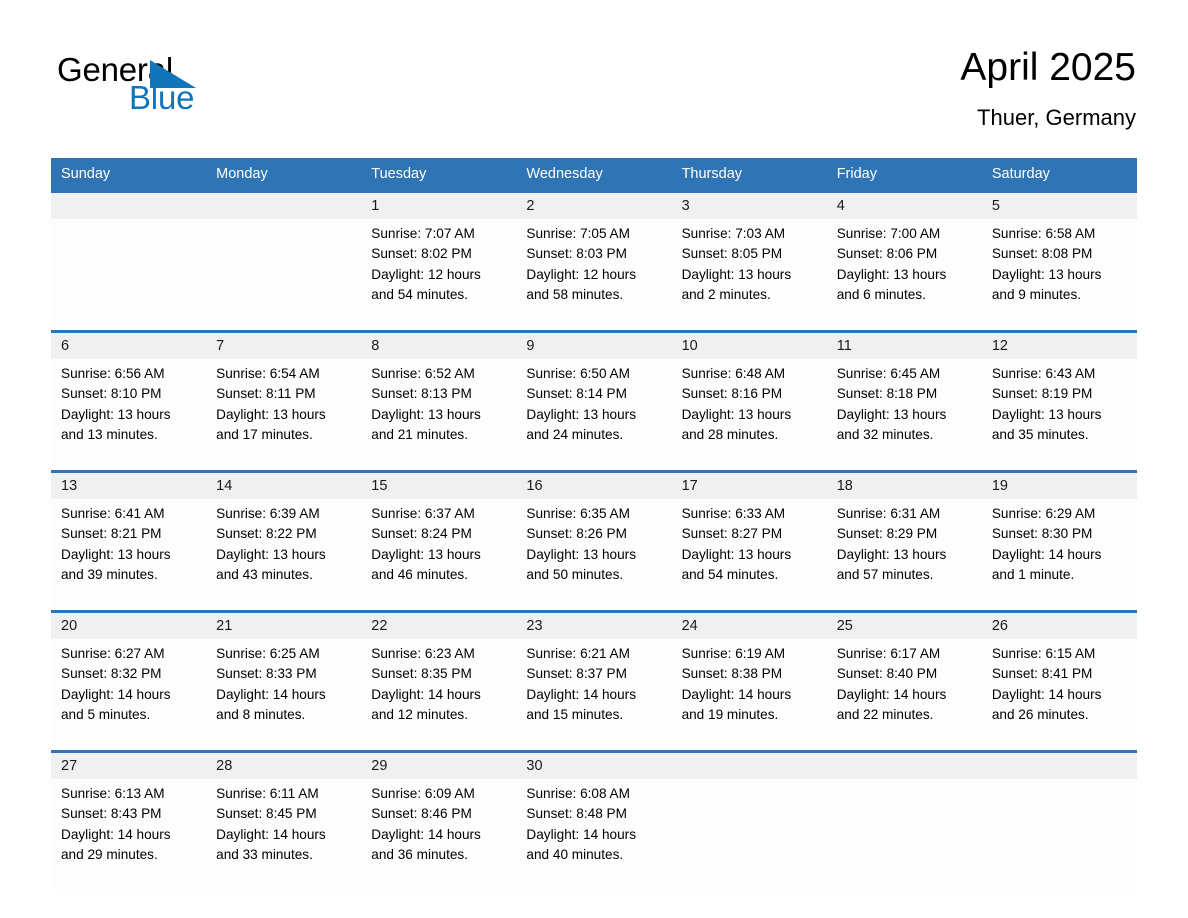  I want to click on sunrise-text: Sunrise: 7:05 AM, so click(578, 233).